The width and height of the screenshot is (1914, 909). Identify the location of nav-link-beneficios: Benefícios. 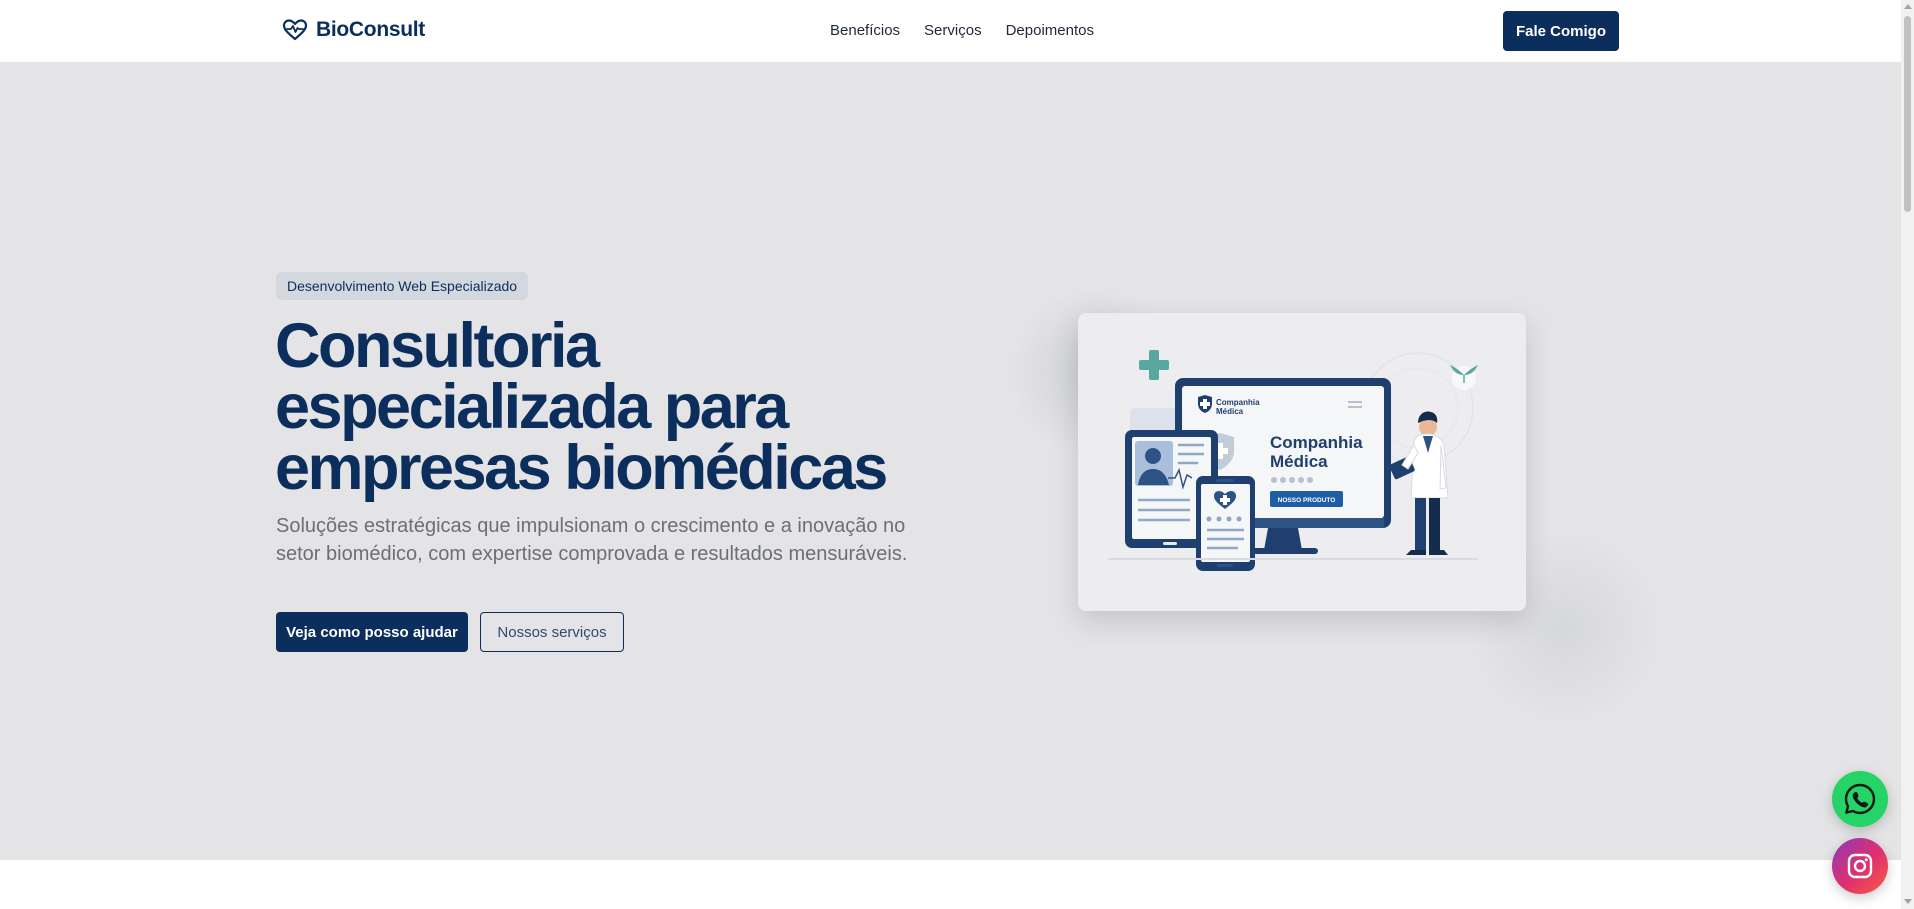
(865, 30).